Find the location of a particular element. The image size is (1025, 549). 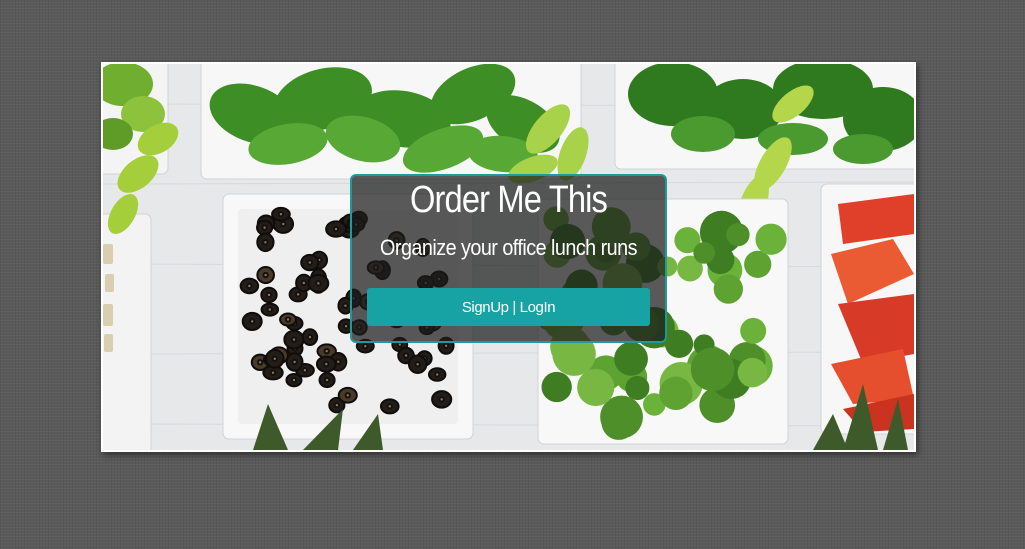

page-title: Order Me This is located at coordinates (508, 200).